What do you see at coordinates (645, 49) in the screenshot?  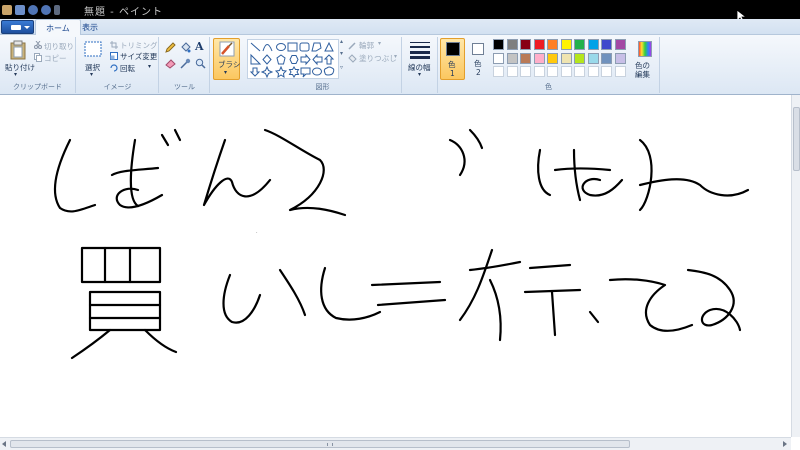 I see `color-wheel-icon` at bounding box center [645, 49].